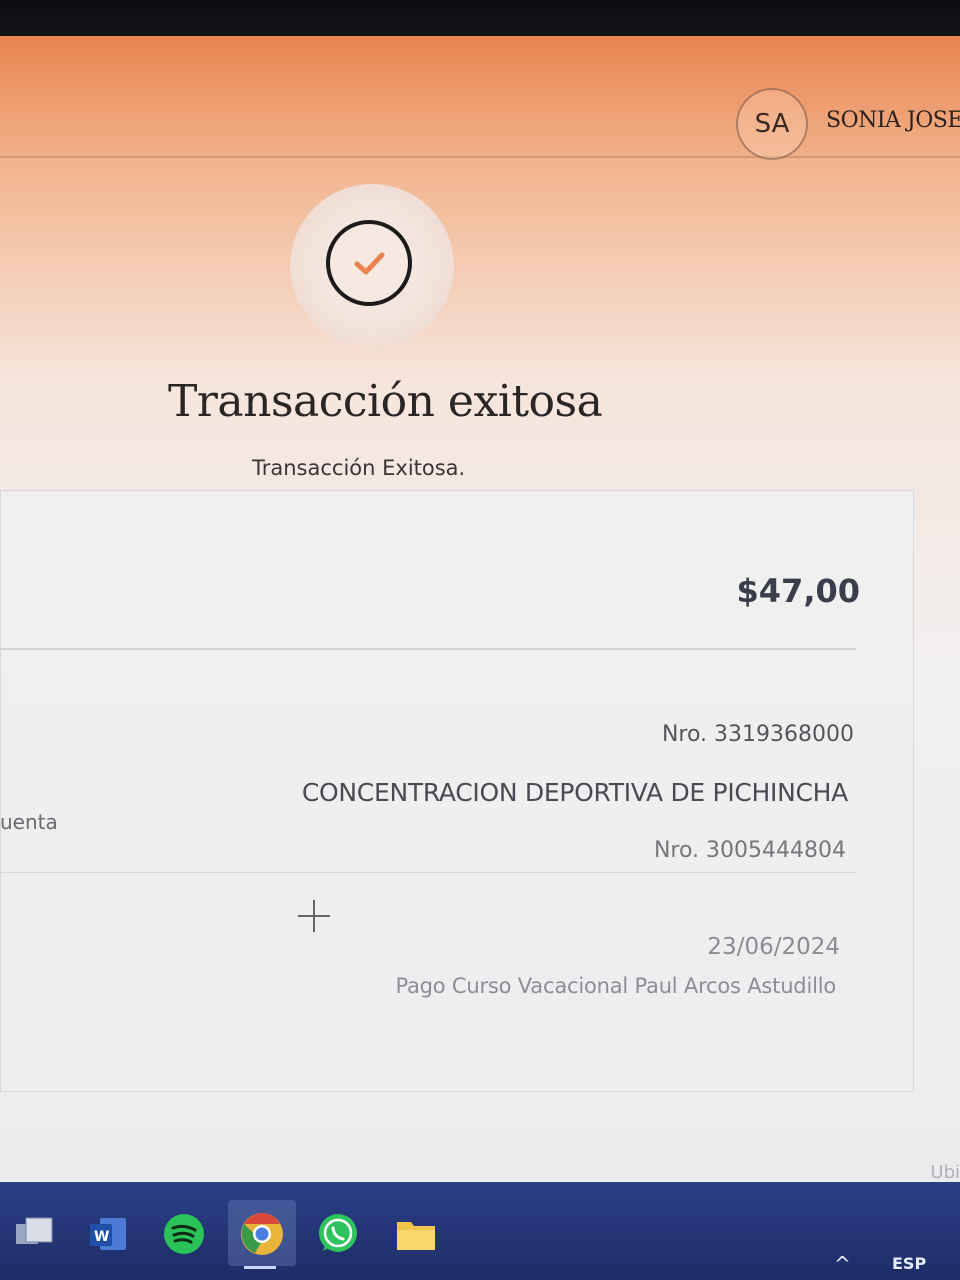 The image size is (960, 1280). I want to click on svg-text: W, so click(101, 1237).